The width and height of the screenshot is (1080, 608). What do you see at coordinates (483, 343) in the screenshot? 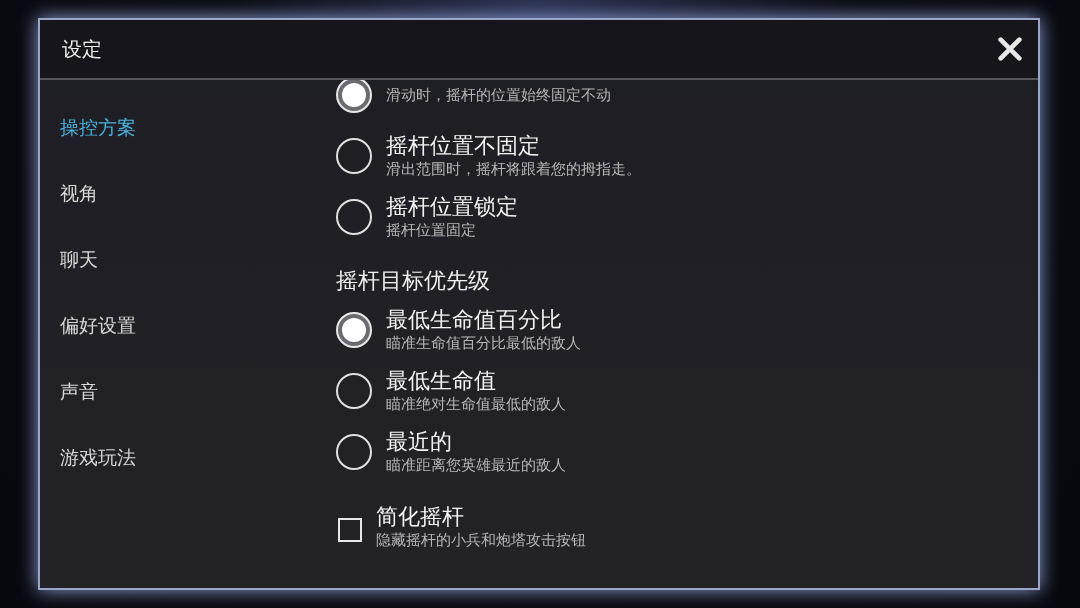
I see `option-description: 瞄准生命值百分比最低的敌人` at bounding box center [483, 343].